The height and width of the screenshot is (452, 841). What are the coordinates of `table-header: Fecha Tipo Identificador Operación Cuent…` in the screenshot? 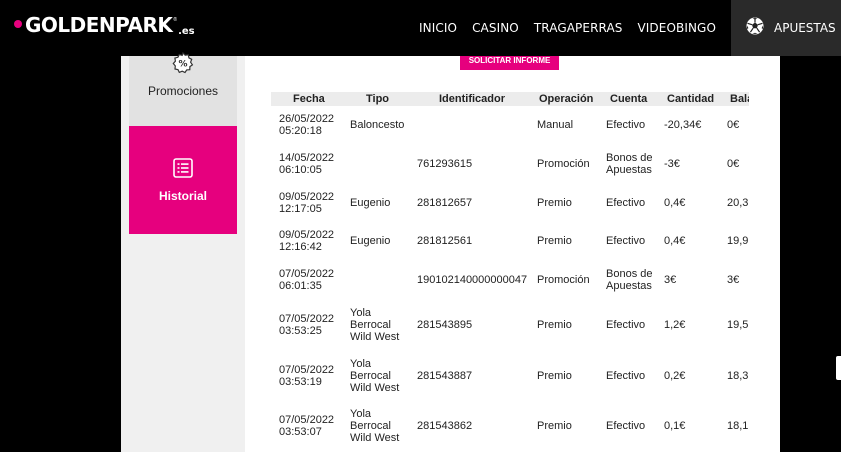 It's located at (510, 99).